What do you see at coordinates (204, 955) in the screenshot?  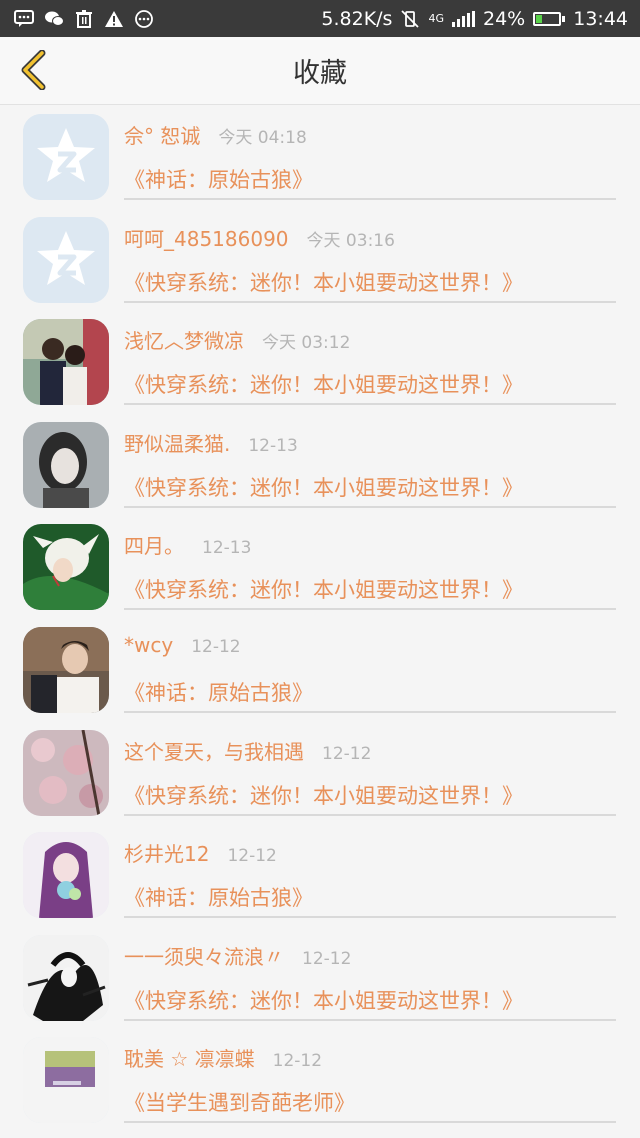 I see `username: 一一须臾々流浪〃` at bounding box center [204, 955].